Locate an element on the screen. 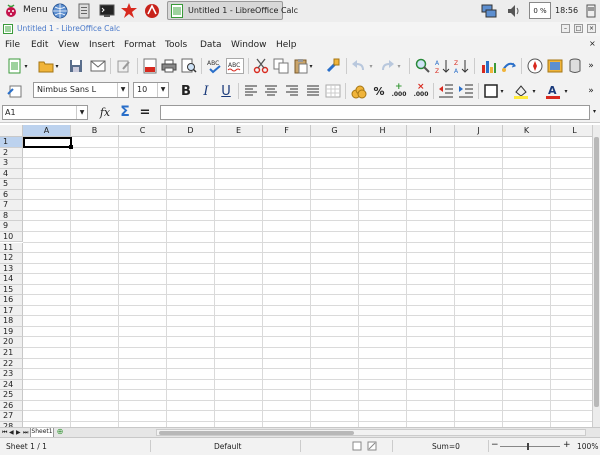  toolbar-overflow-icon: » is located at coordinates (591, 66).